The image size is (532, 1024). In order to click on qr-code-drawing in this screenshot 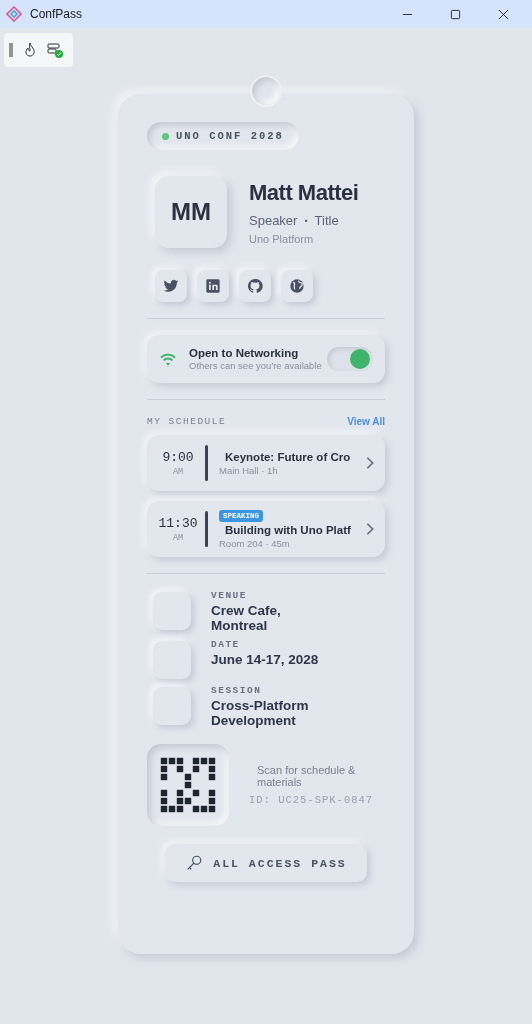, I will do `click(188, 785)`.